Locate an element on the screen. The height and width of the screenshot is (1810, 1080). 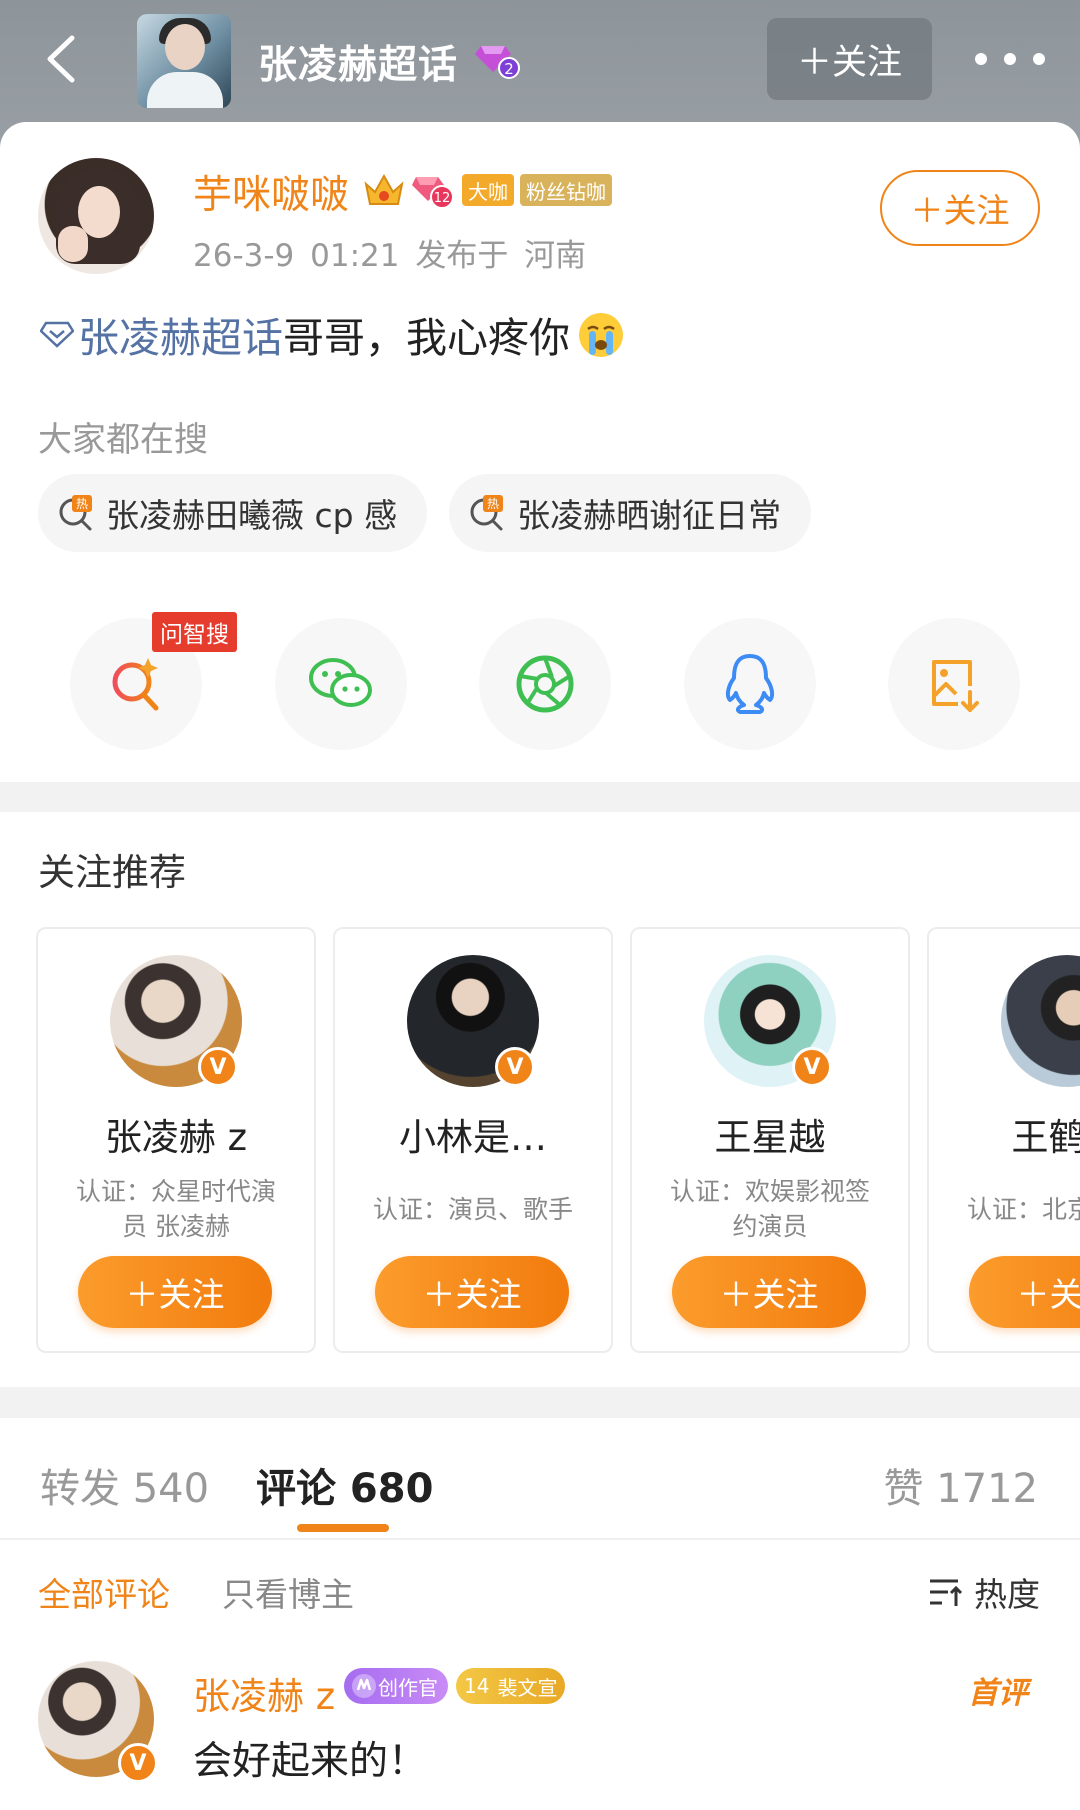
author-name: 芋咪啵啵 is located at coordinates (271, 192).